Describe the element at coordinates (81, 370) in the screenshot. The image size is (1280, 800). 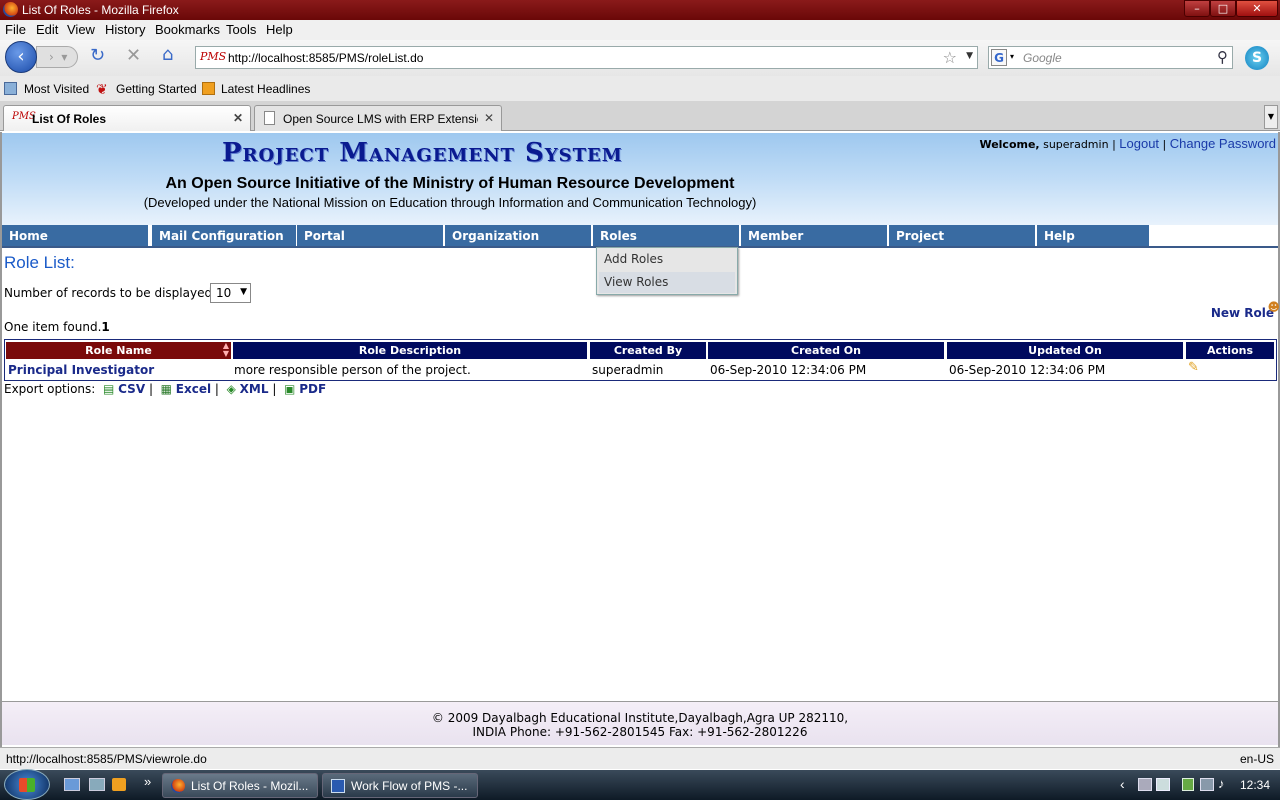
I see `role-name-link: Principal Investigator` at that location.